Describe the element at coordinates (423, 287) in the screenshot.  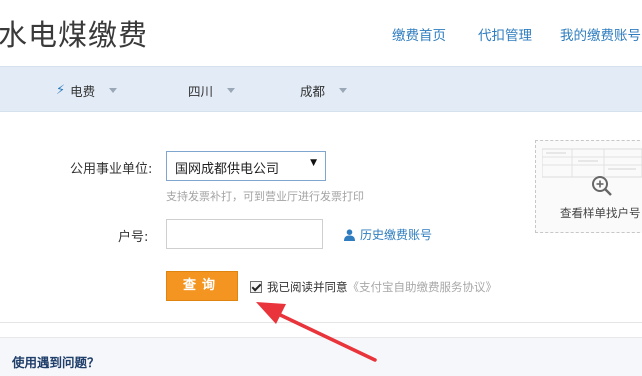
I see `service-agreement-link: 《支付宝自助缴费服务协议》` at that location.